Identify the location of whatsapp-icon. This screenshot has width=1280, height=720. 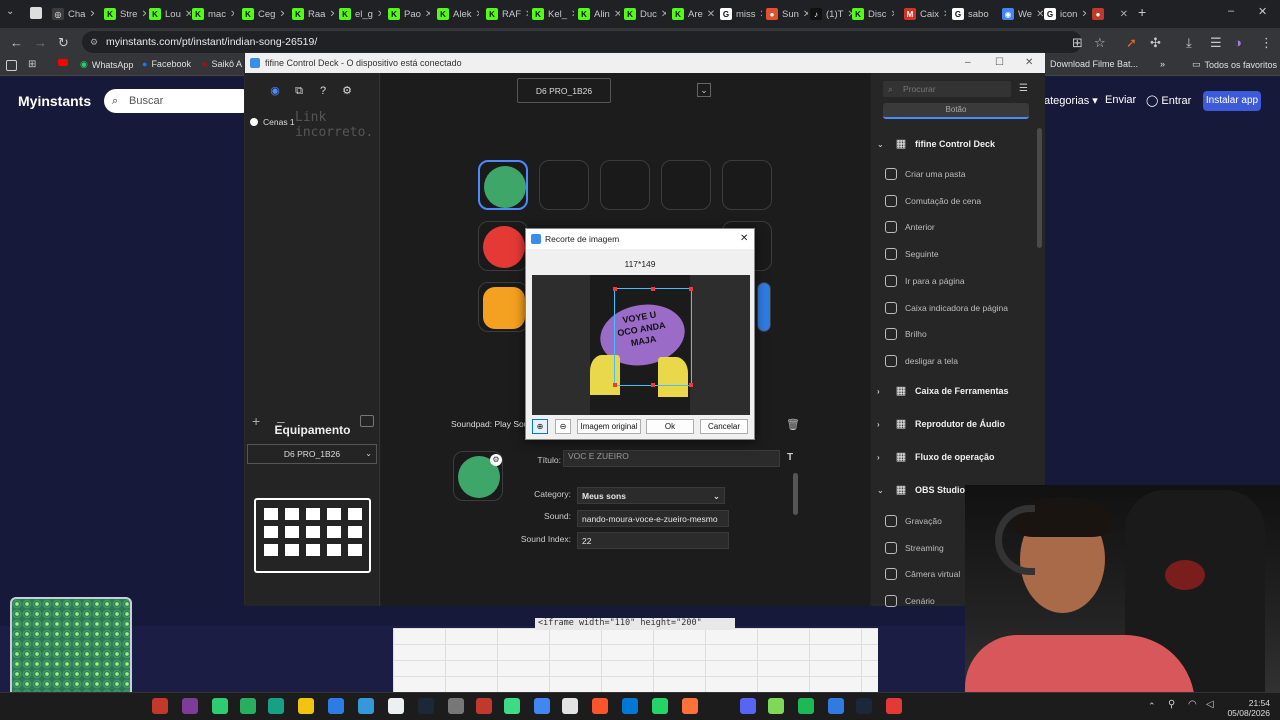
(660, 706).